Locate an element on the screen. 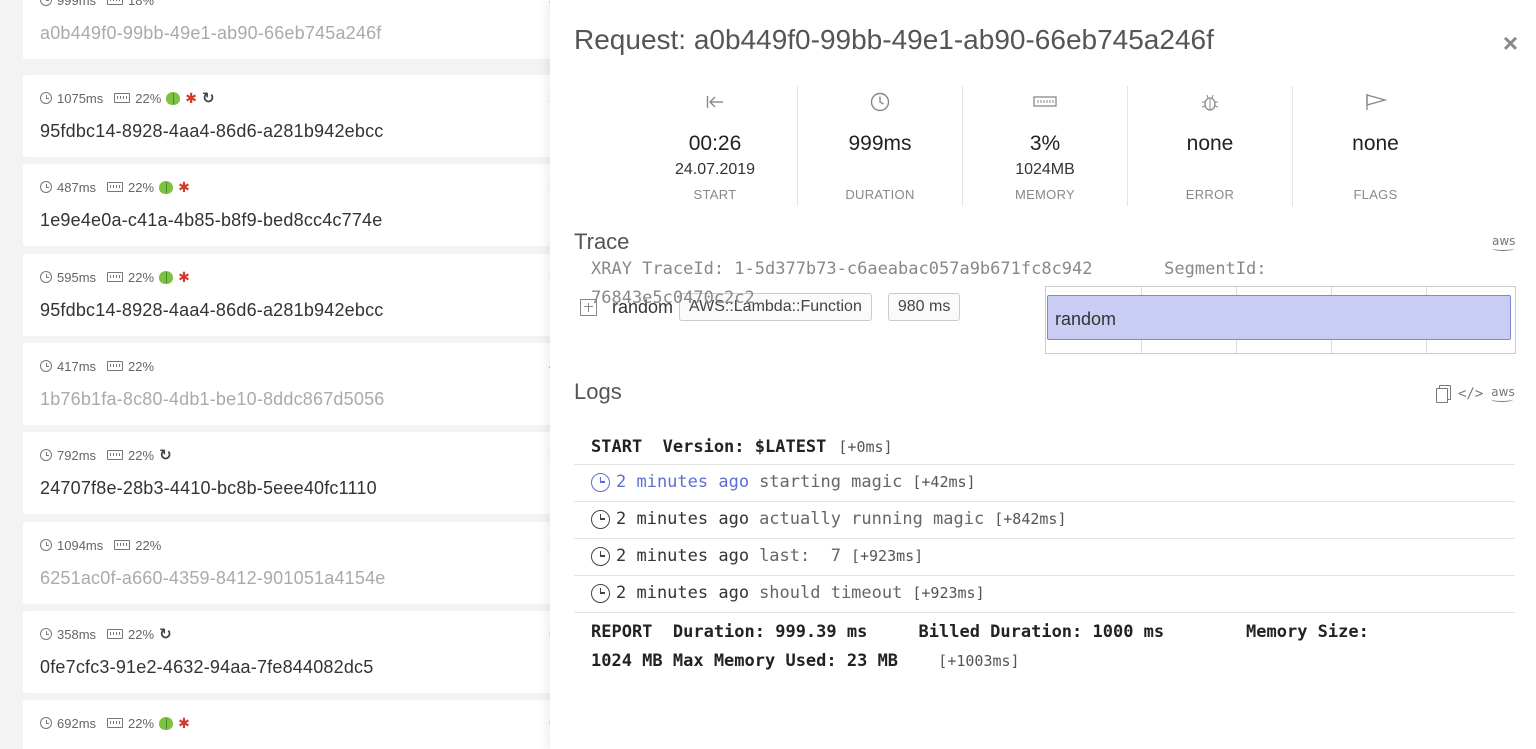  stat-start: 00:26 24.07.2019 START is located at coordinates (715, 146).